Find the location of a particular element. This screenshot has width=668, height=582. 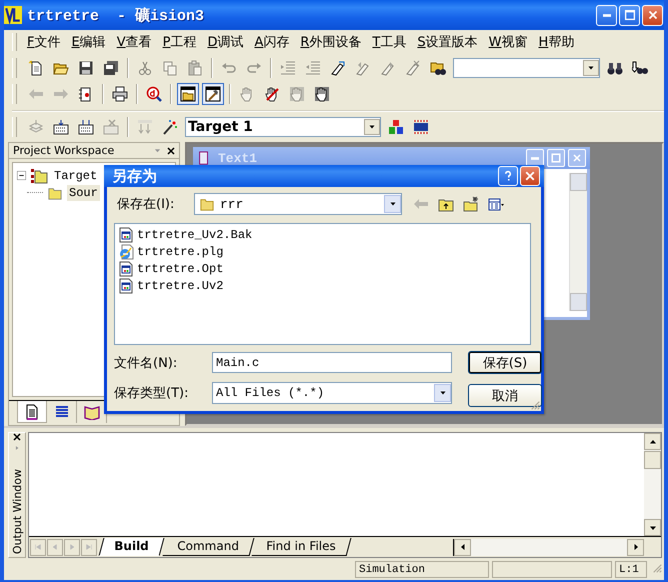

menu-item: R外围设备 is located at coordinates (331, 42).